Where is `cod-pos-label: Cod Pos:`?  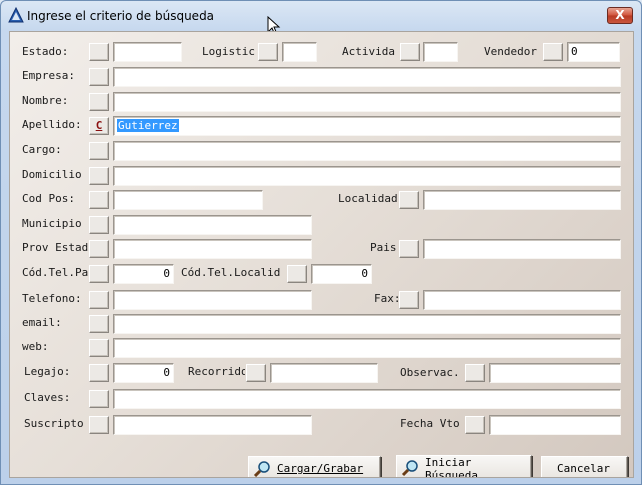 cod-pos-label: Cod Pos: is located at coordinates (48, 198).